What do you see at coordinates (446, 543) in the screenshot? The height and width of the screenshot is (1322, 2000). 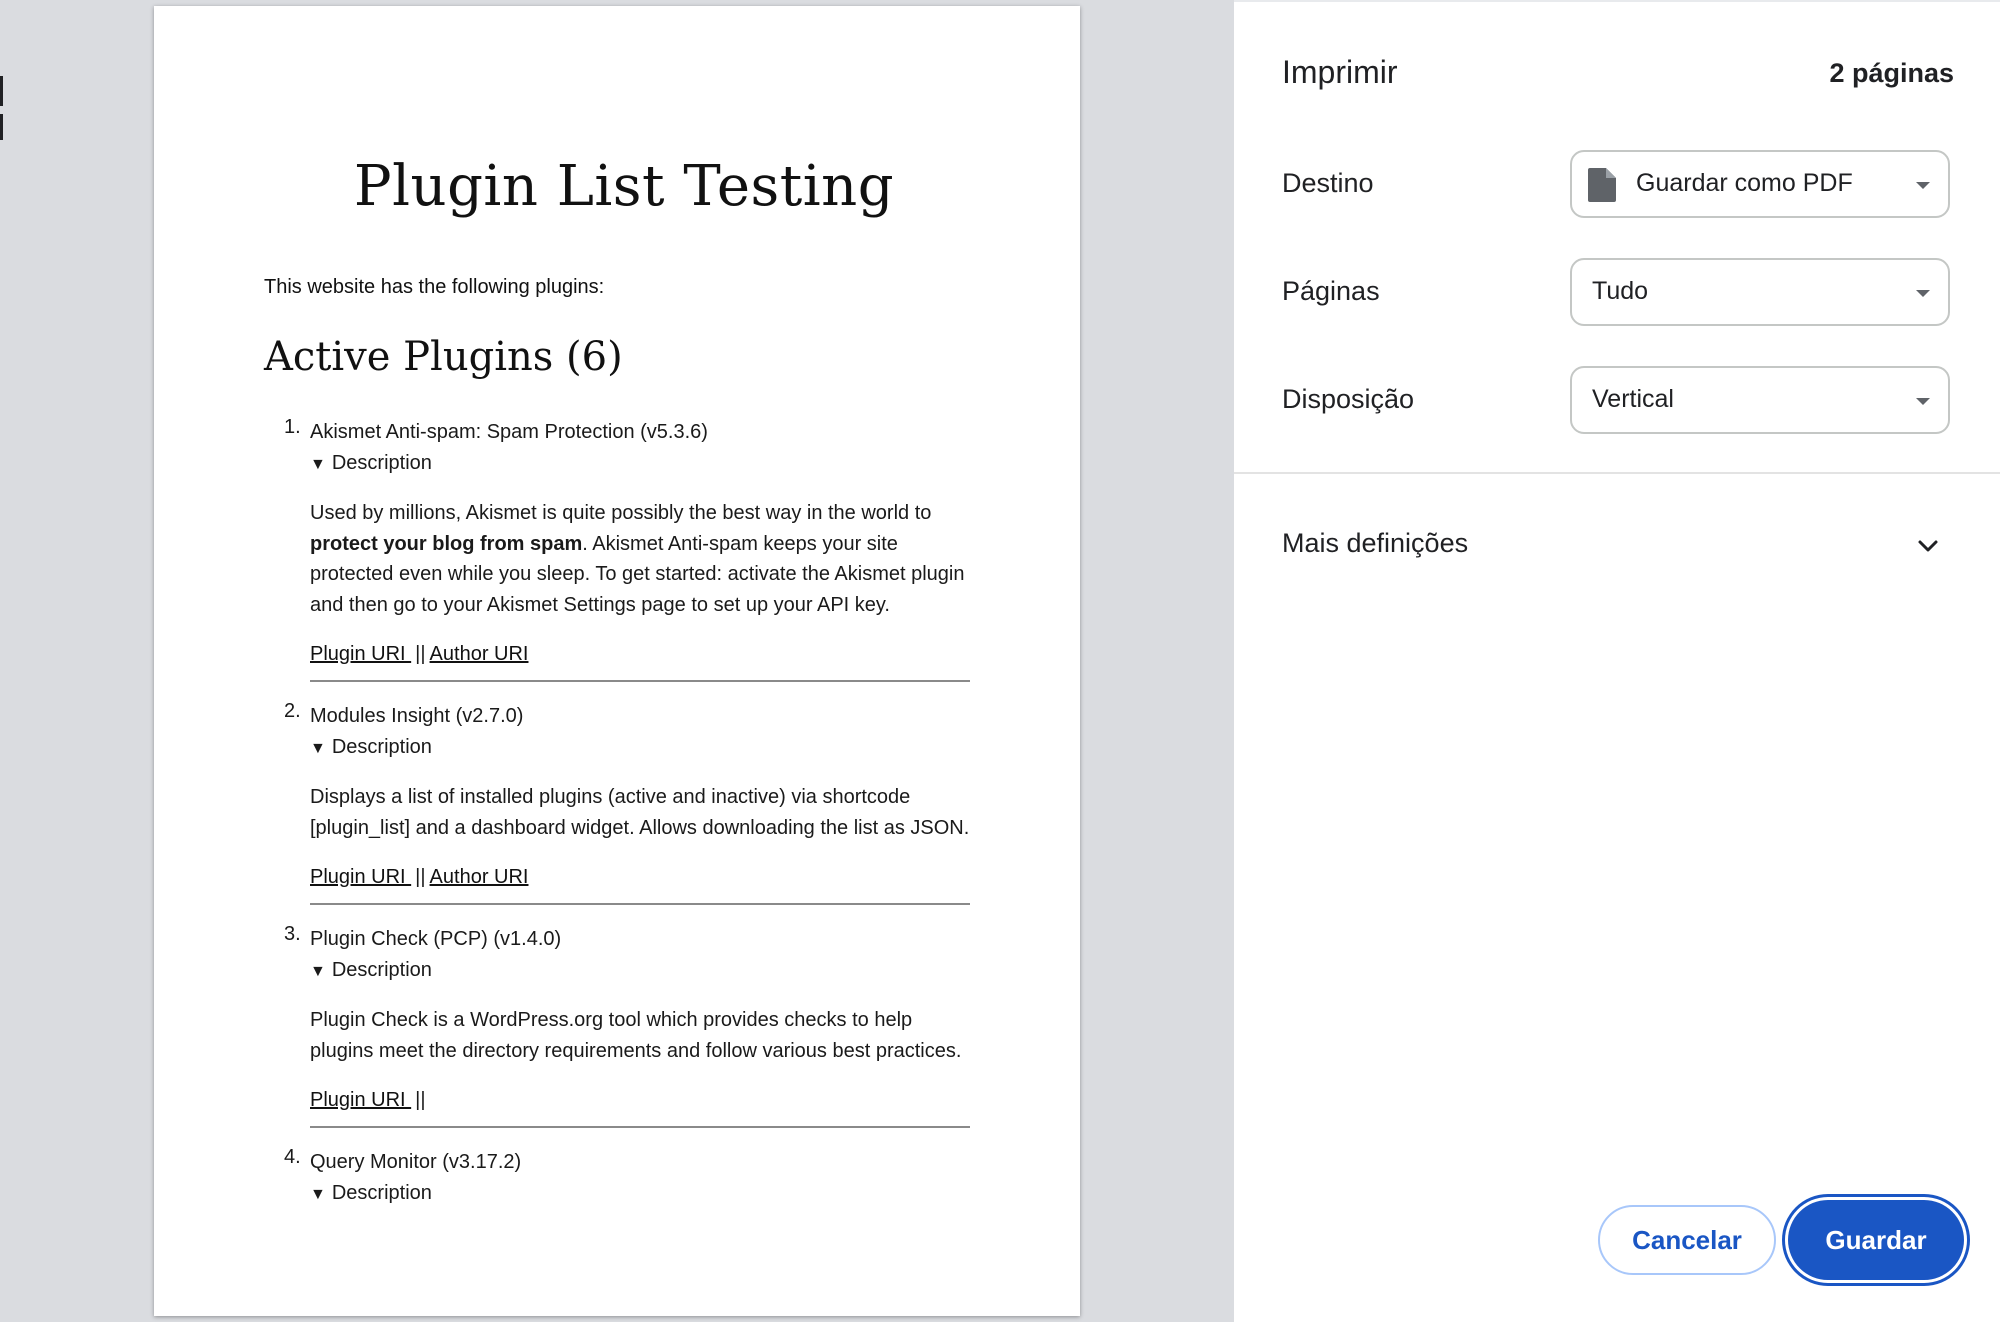 I see `description-bold-text: protect your blog from spam` at bounding box center [446, 543].